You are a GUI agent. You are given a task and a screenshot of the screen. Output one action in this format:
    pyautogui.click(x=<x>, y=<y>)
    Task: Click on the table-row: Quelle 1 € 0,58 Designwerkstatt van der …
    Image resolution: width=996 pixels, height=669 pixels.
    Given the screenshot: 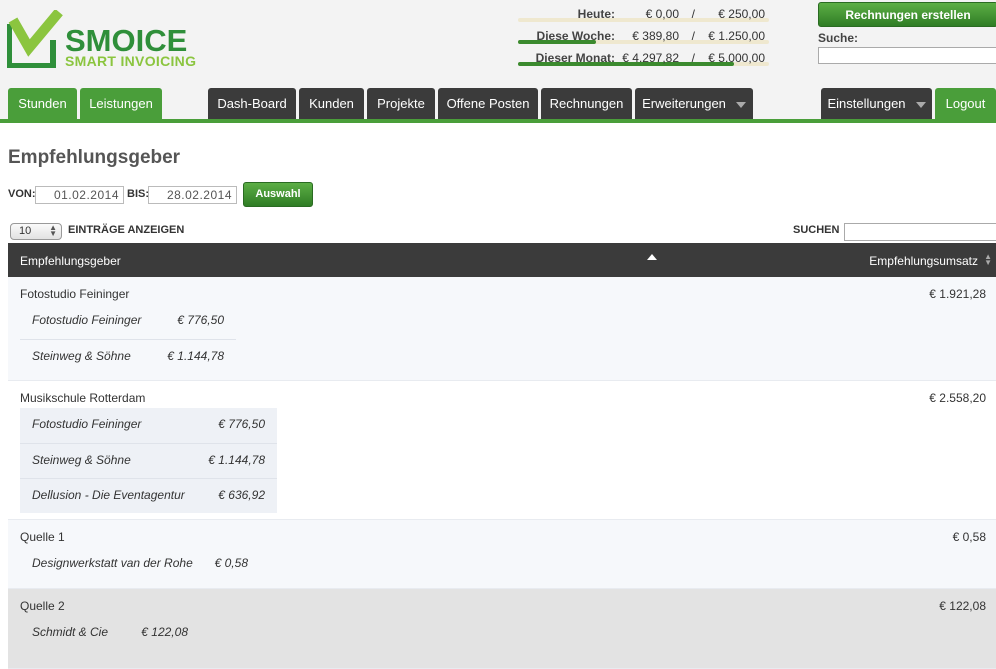 What is the action you would take?
    pyautogui.click(x=502, y=554)
    